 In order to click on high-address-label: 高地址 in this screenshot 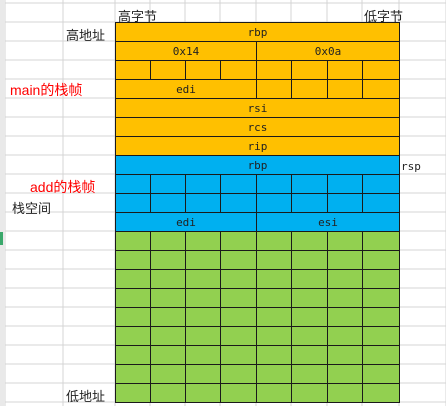, I will do `click(86, 36)`.